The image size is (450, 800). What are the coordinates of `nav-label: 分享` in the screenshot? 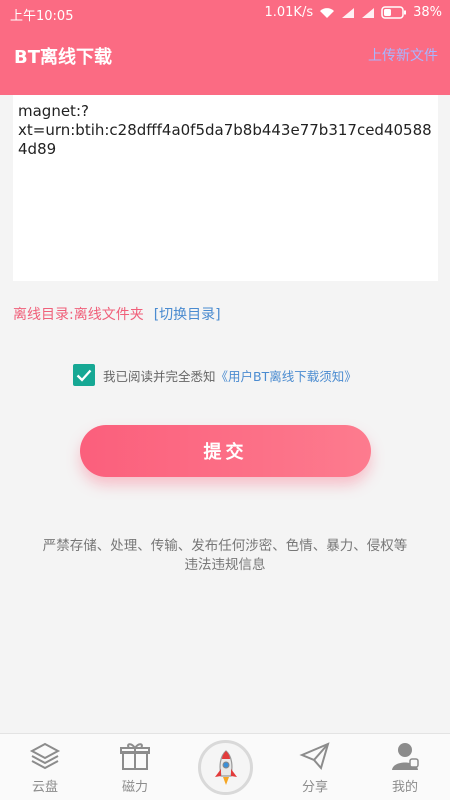 It's located at (314, 787).